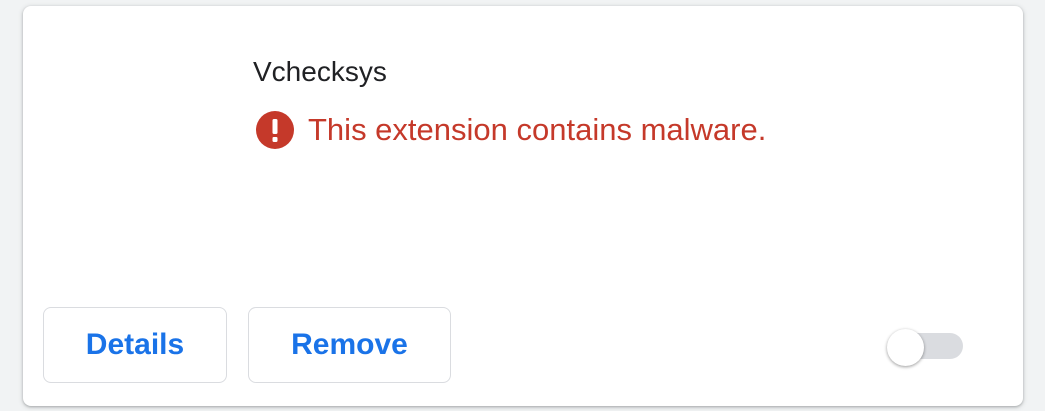  I want to click on warning-text: This extension contains malware., so click(537, 129).